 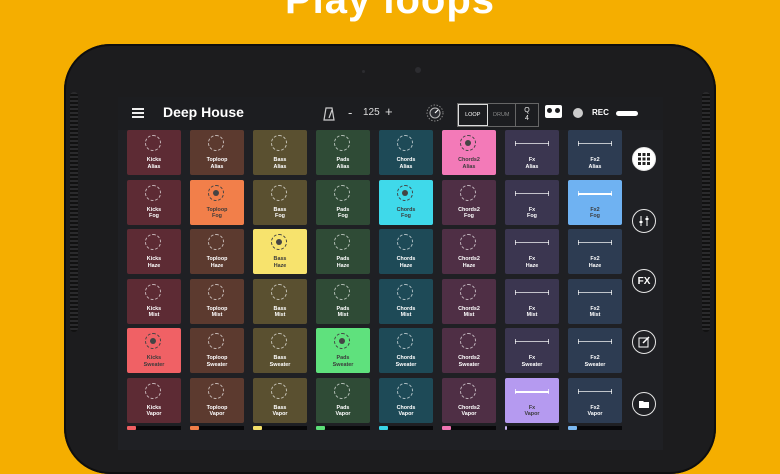 What do you see at coordinates (532, 350) in the screenshot?
I see `pad-fx-sweater: Fx Sweater` at bounding box center [532, 350].